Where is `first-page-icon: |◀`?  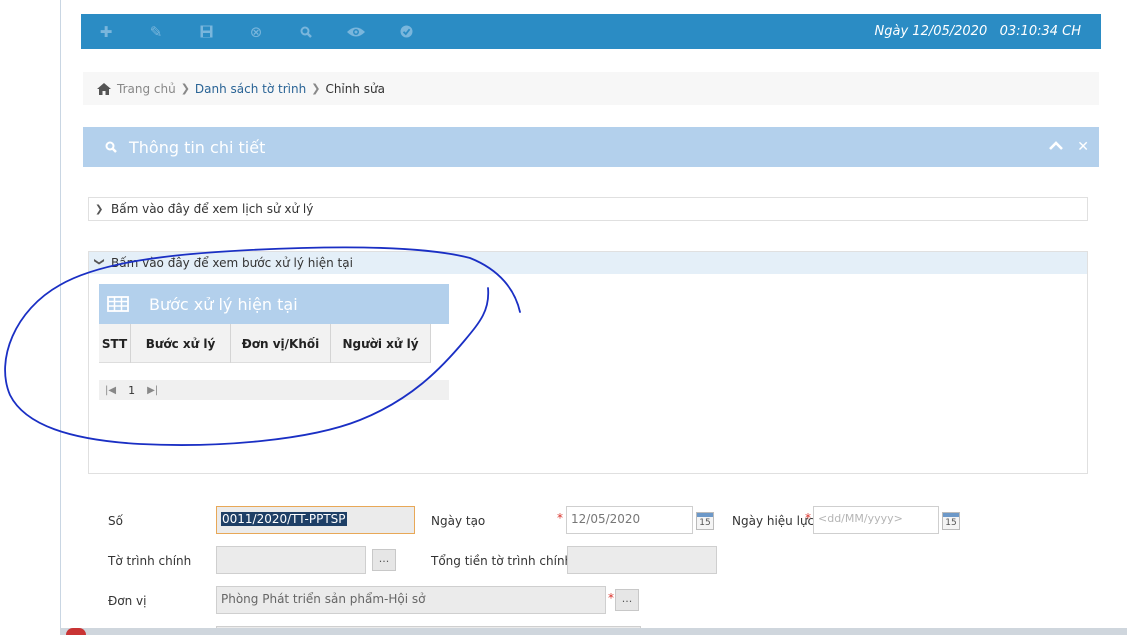
first-page-icon: |◀ is located at coordinates (110, 390).